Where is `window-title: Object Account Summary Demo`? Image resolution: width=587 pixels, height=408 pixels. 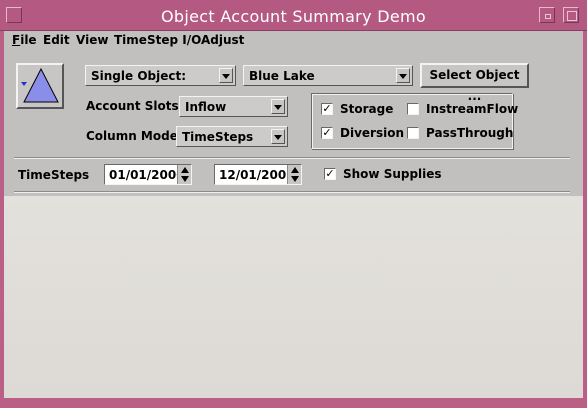 window-title: Object Account Summary Demo is located at coordinates (293, 16).